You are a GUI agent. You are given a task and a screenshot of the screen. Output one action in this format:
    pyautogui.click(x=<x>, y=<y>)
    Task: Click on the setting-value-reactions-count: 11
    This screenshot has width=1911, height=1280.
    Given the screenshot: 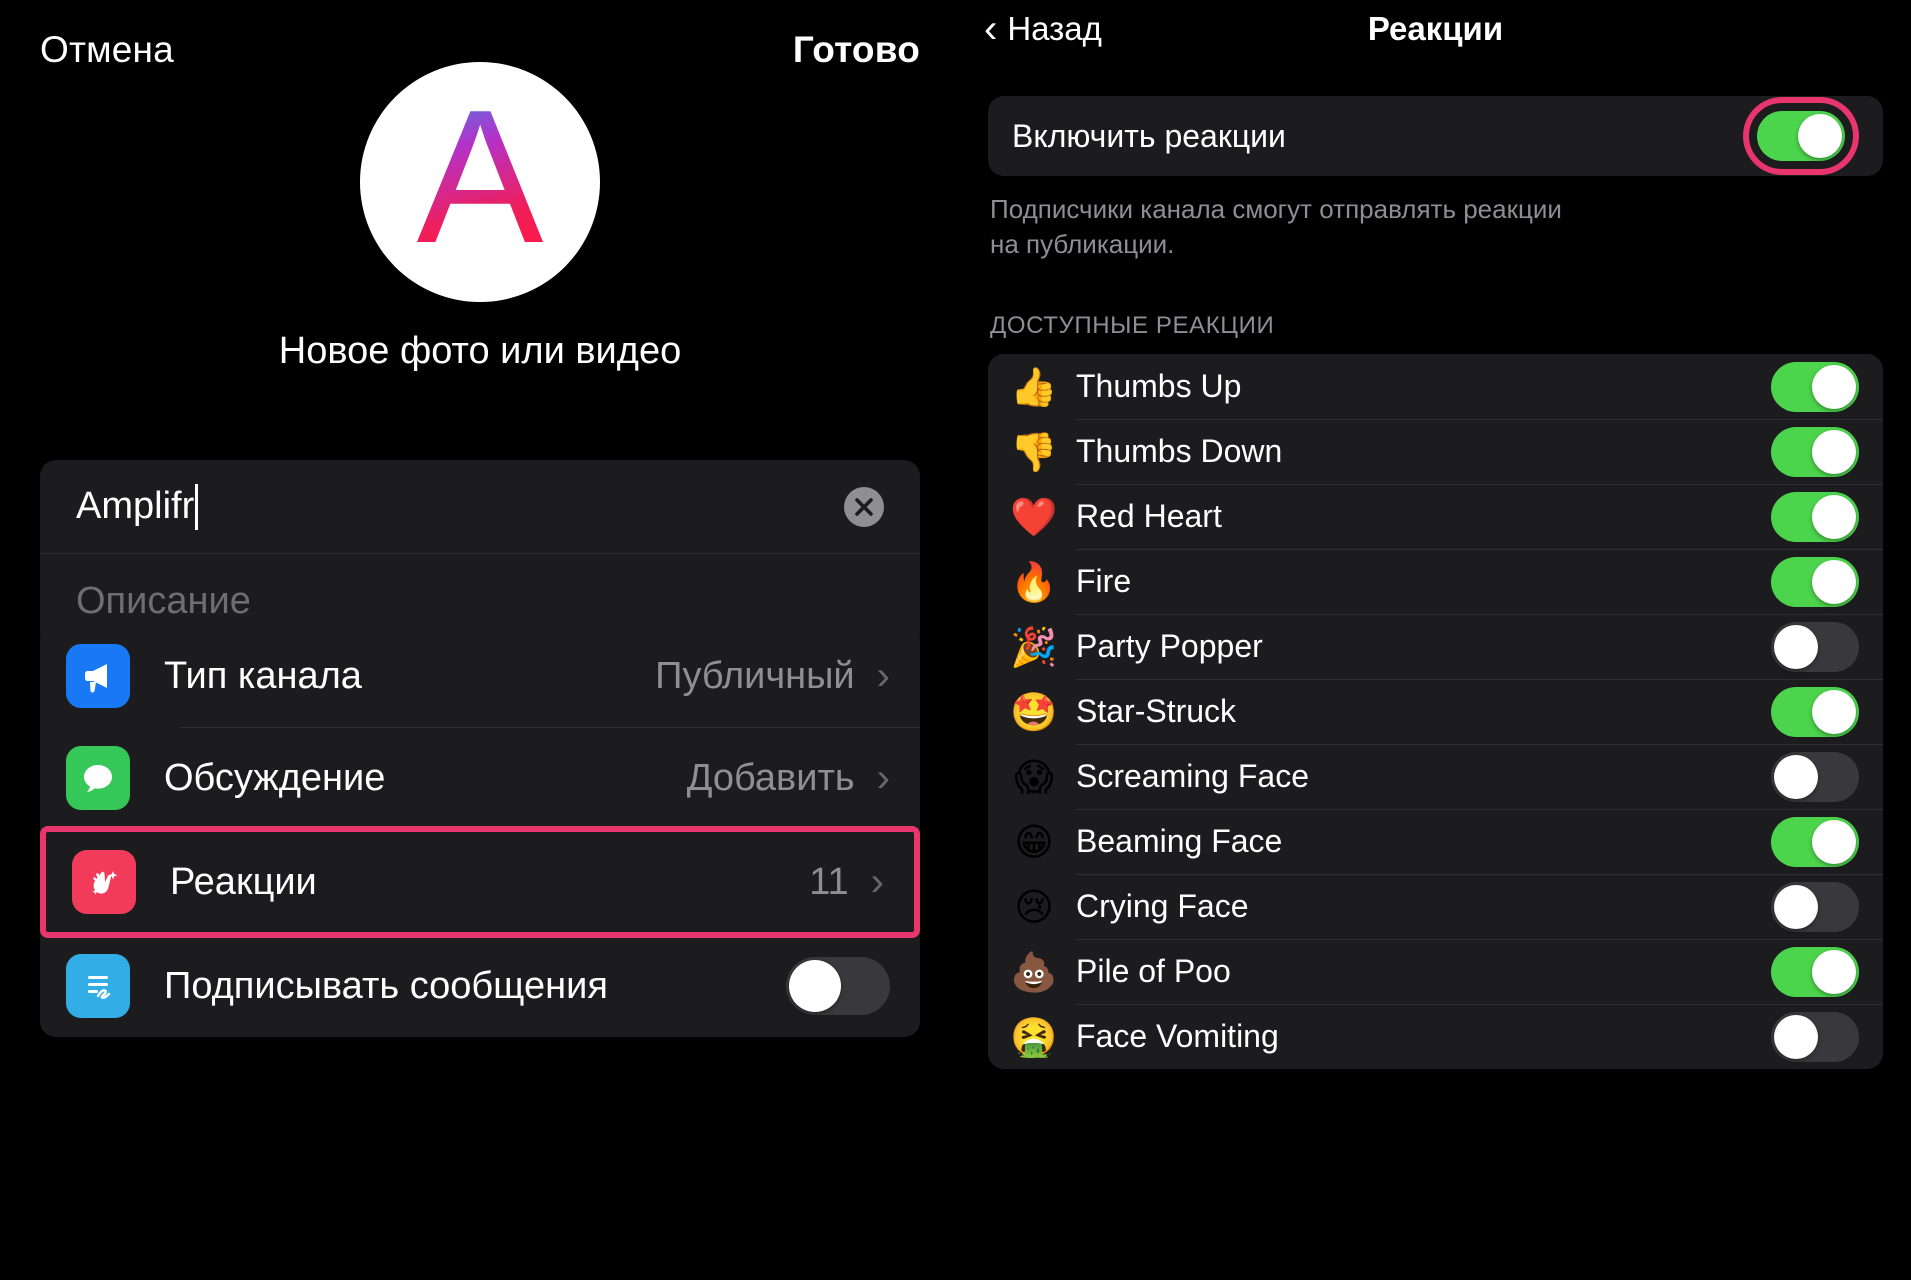 What is the action you would take?
    pyautogui.click(x=829, y=881)
    